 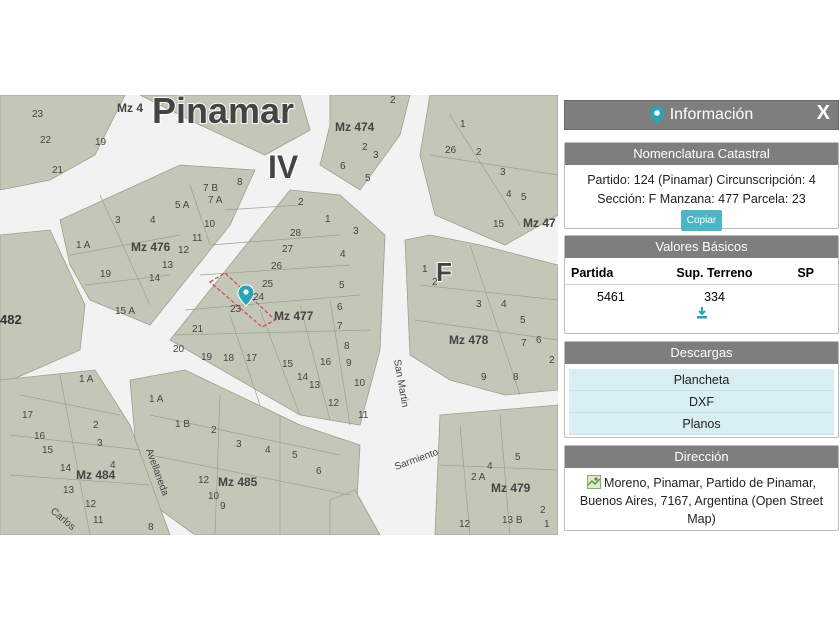 What do you see at coordinates (594, 482) in the screenshot?
I see `map-icon` at bounding box center [594, 482].